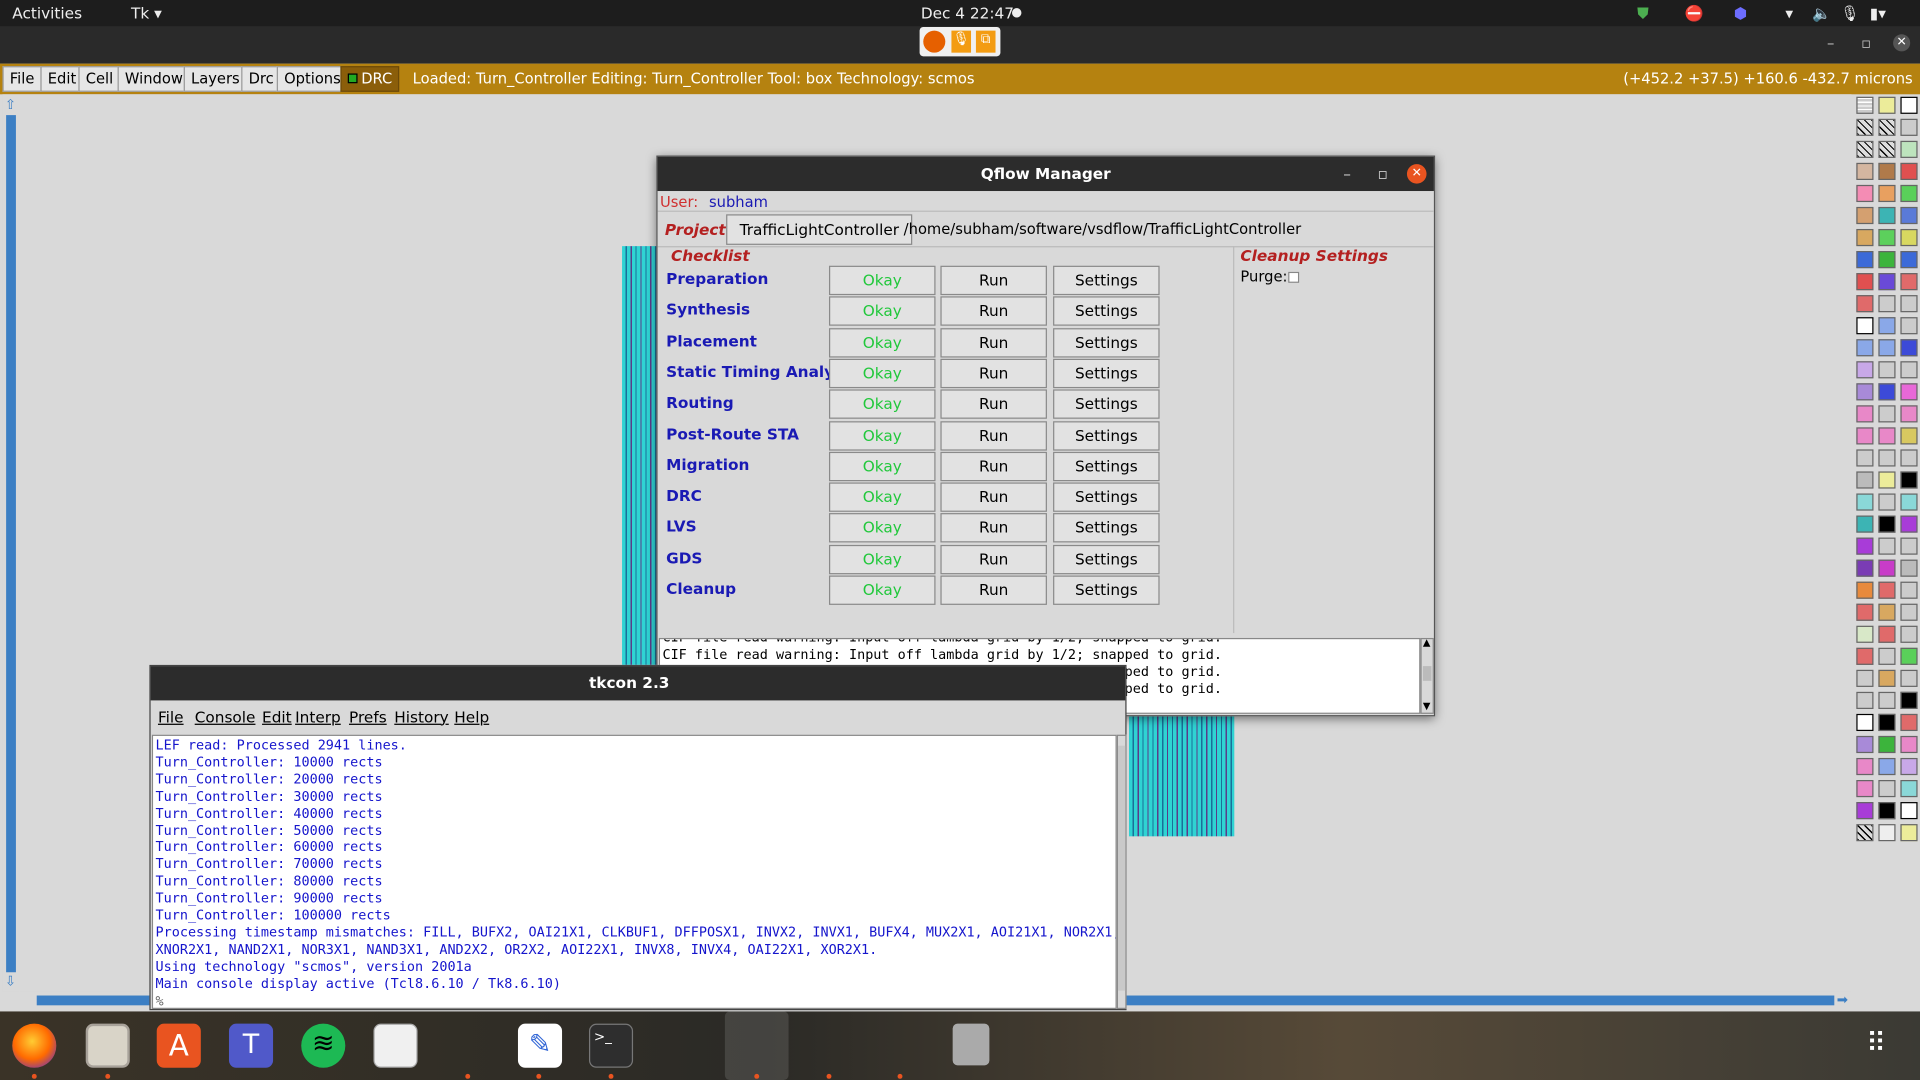 Image resolution: width=1920 pixels, height=1080 pixels. I want to click on minimize-icon: –, so click(1347, 174).